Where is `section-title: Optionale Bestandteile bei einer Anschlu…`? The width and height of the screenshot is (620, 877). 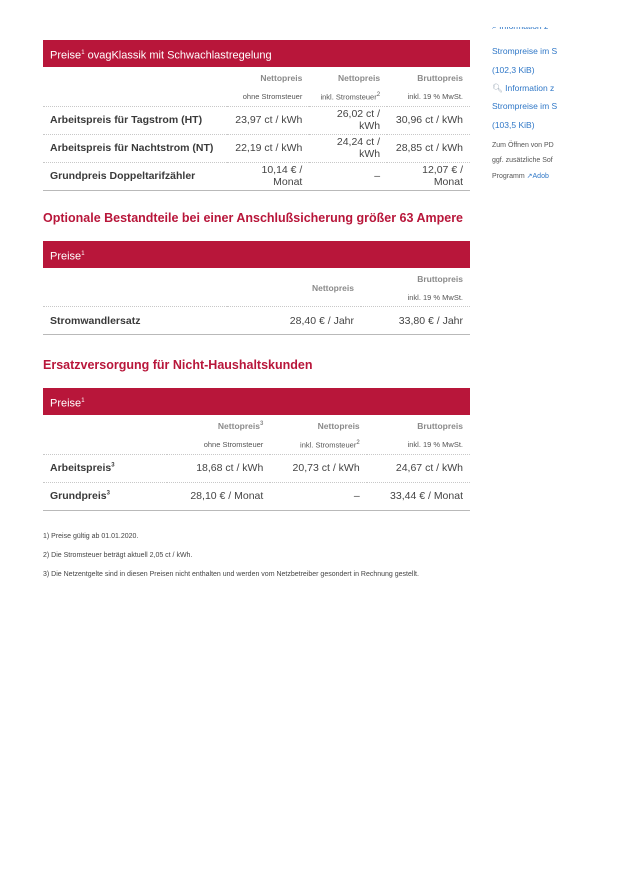 section-title: Optionale Bestandteile bei einer Anschlu… is located at coordinates (253, 218).